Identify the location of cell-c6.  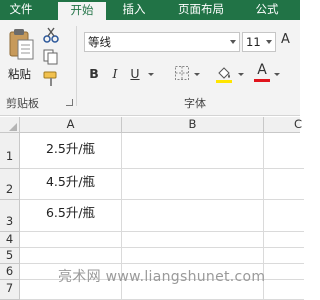
(284, 272).